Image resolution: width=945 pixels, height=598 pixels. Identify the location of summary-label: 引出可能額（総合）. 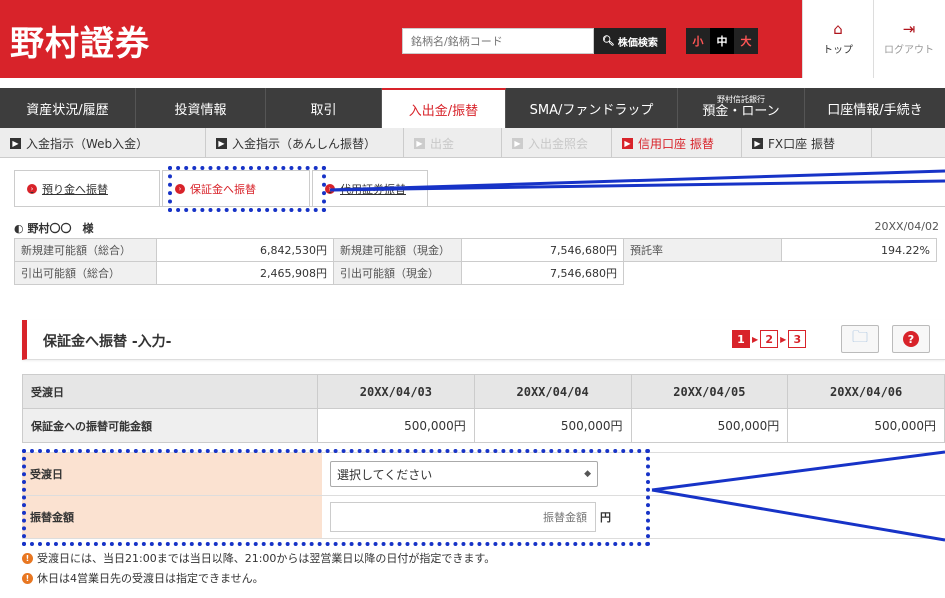
(85, 273).